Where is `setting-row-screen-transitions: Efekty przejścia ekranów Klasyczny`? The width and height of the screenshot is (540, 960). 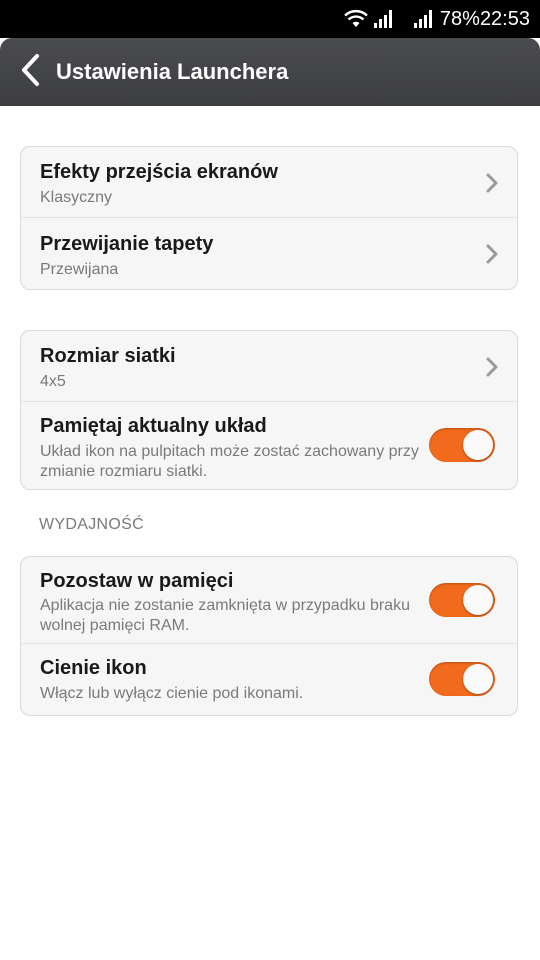 setting-row-screen-transitions: Efekty przejścia ekranów Klasyczny is located at coordinates (269, 182).